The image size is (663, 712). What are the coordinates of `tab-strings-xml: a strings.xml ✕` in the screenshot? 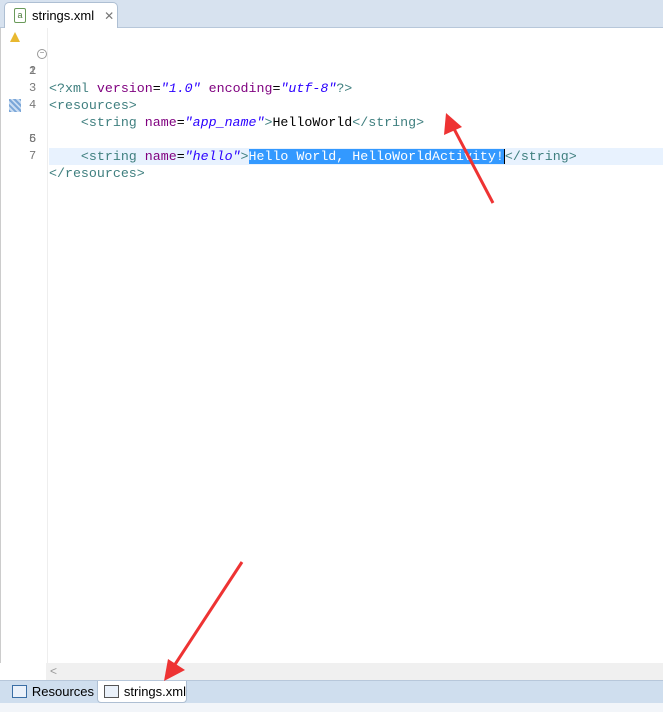 It's located at (61, 15).